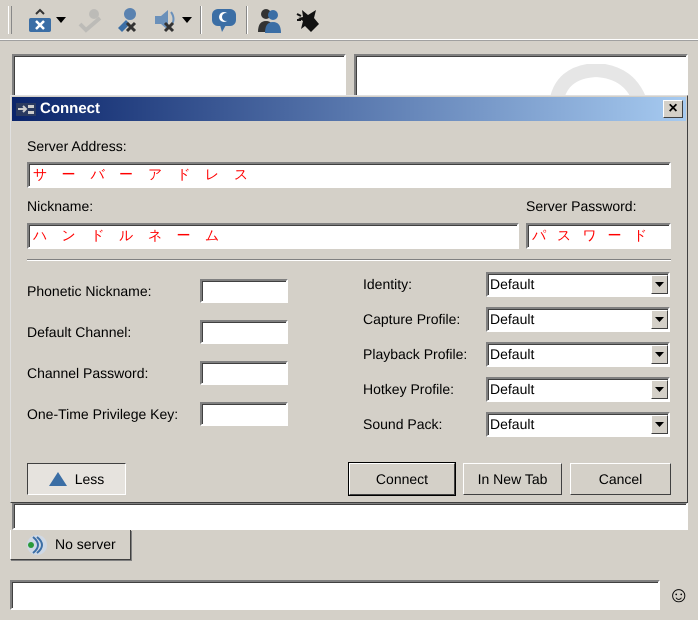 This screenshot has width=698, height=620. Describe the element at coordinates (349, 175) in the screenshot. I see `server-address-field: サーバーアドレス` at that location.